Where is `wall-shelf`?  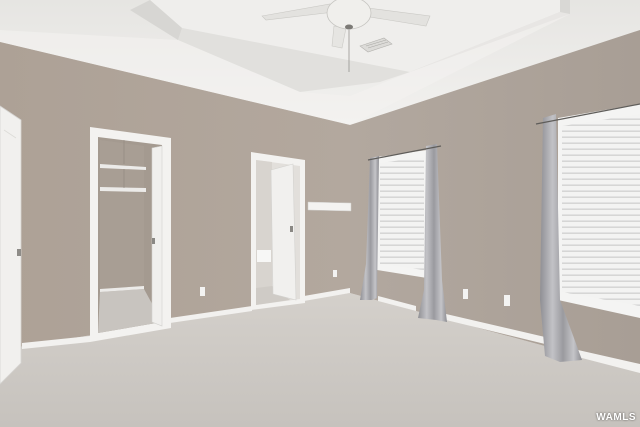
wall-shelf is located at coordinates (329, 206).